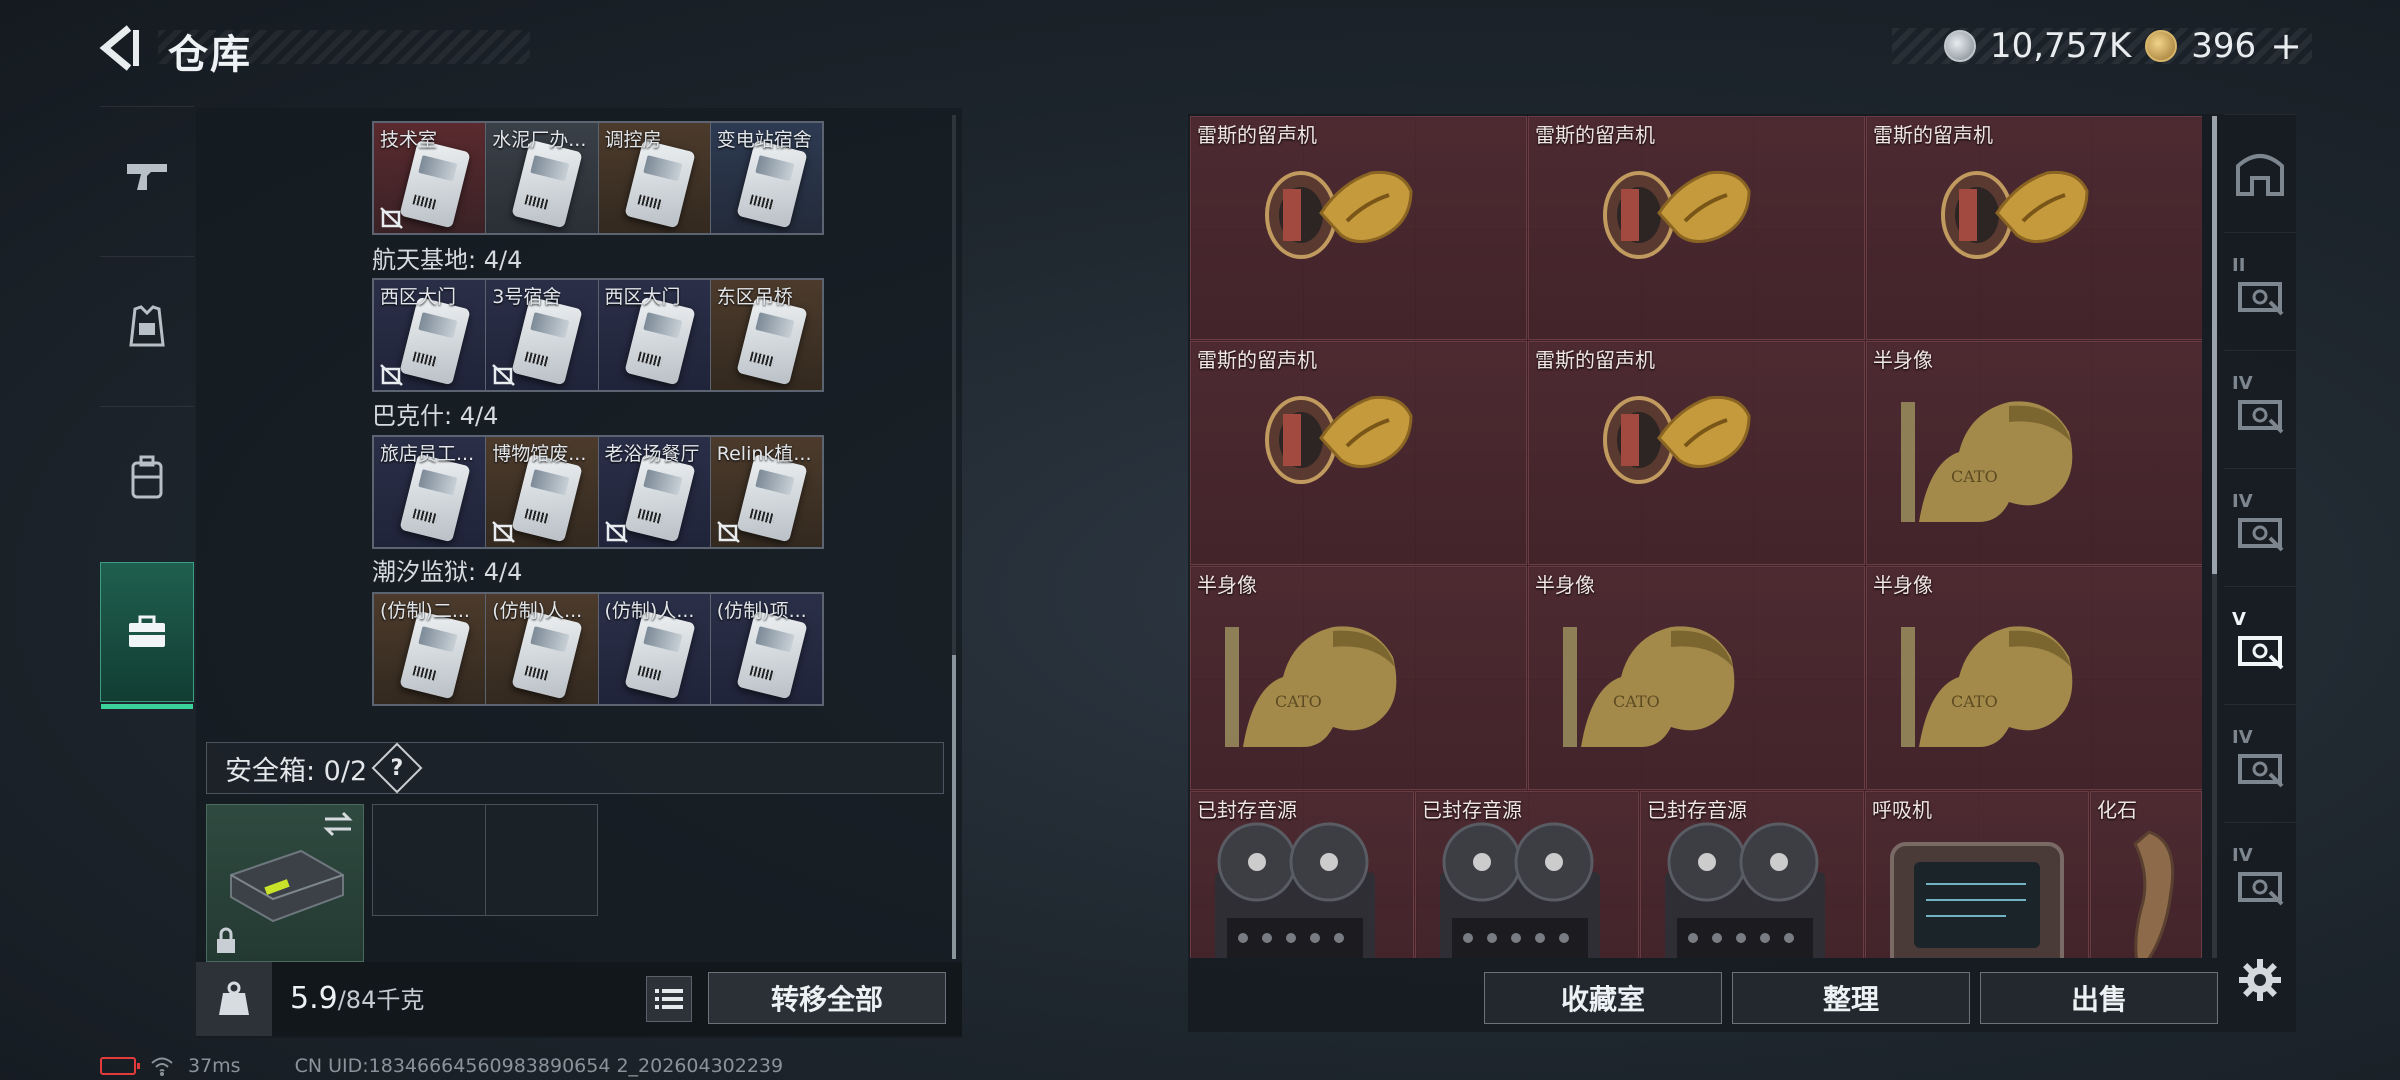  What do you see at coordinates (1649, 686) in the screenshot?
I see `bust-icon: CATO` at bounding box center [1649, 686].